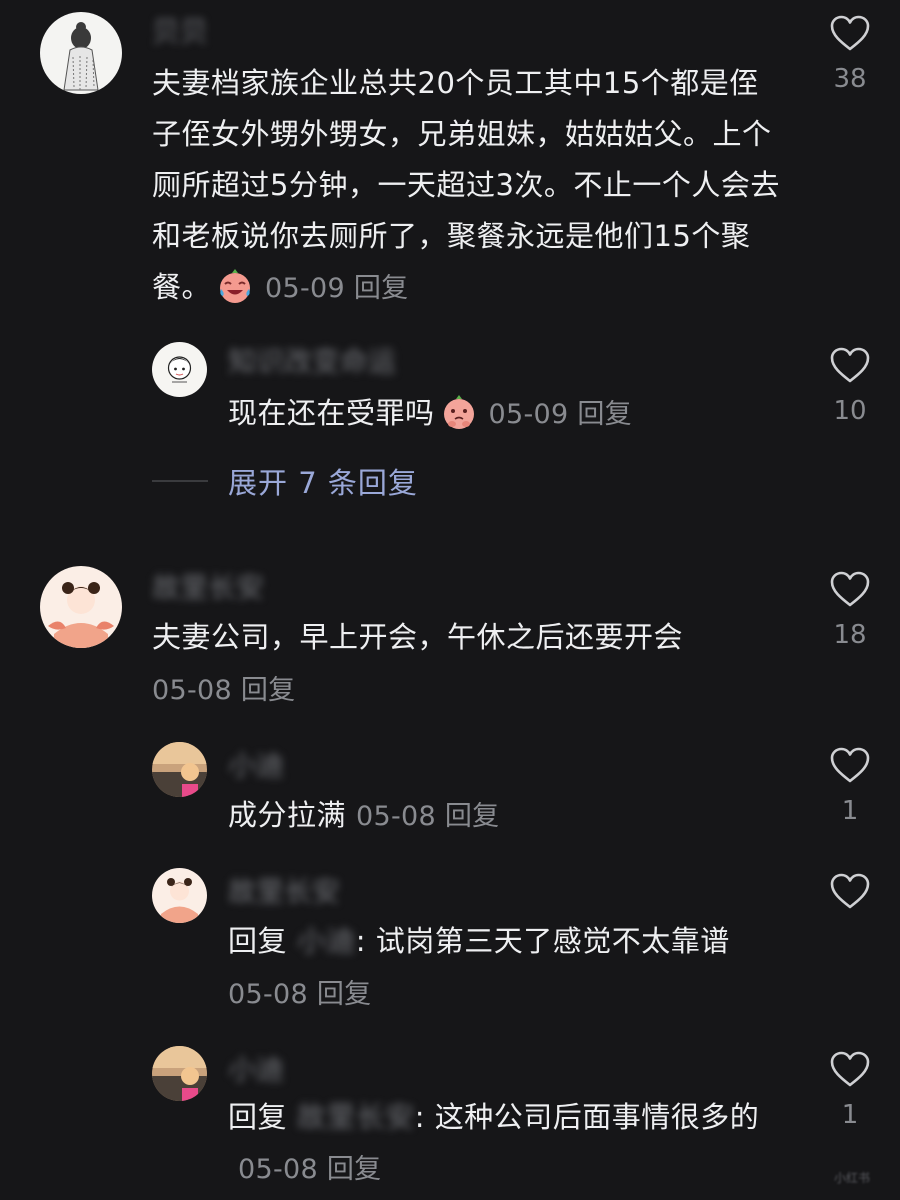  I want to click on like-button: 38, so click(850, 54).